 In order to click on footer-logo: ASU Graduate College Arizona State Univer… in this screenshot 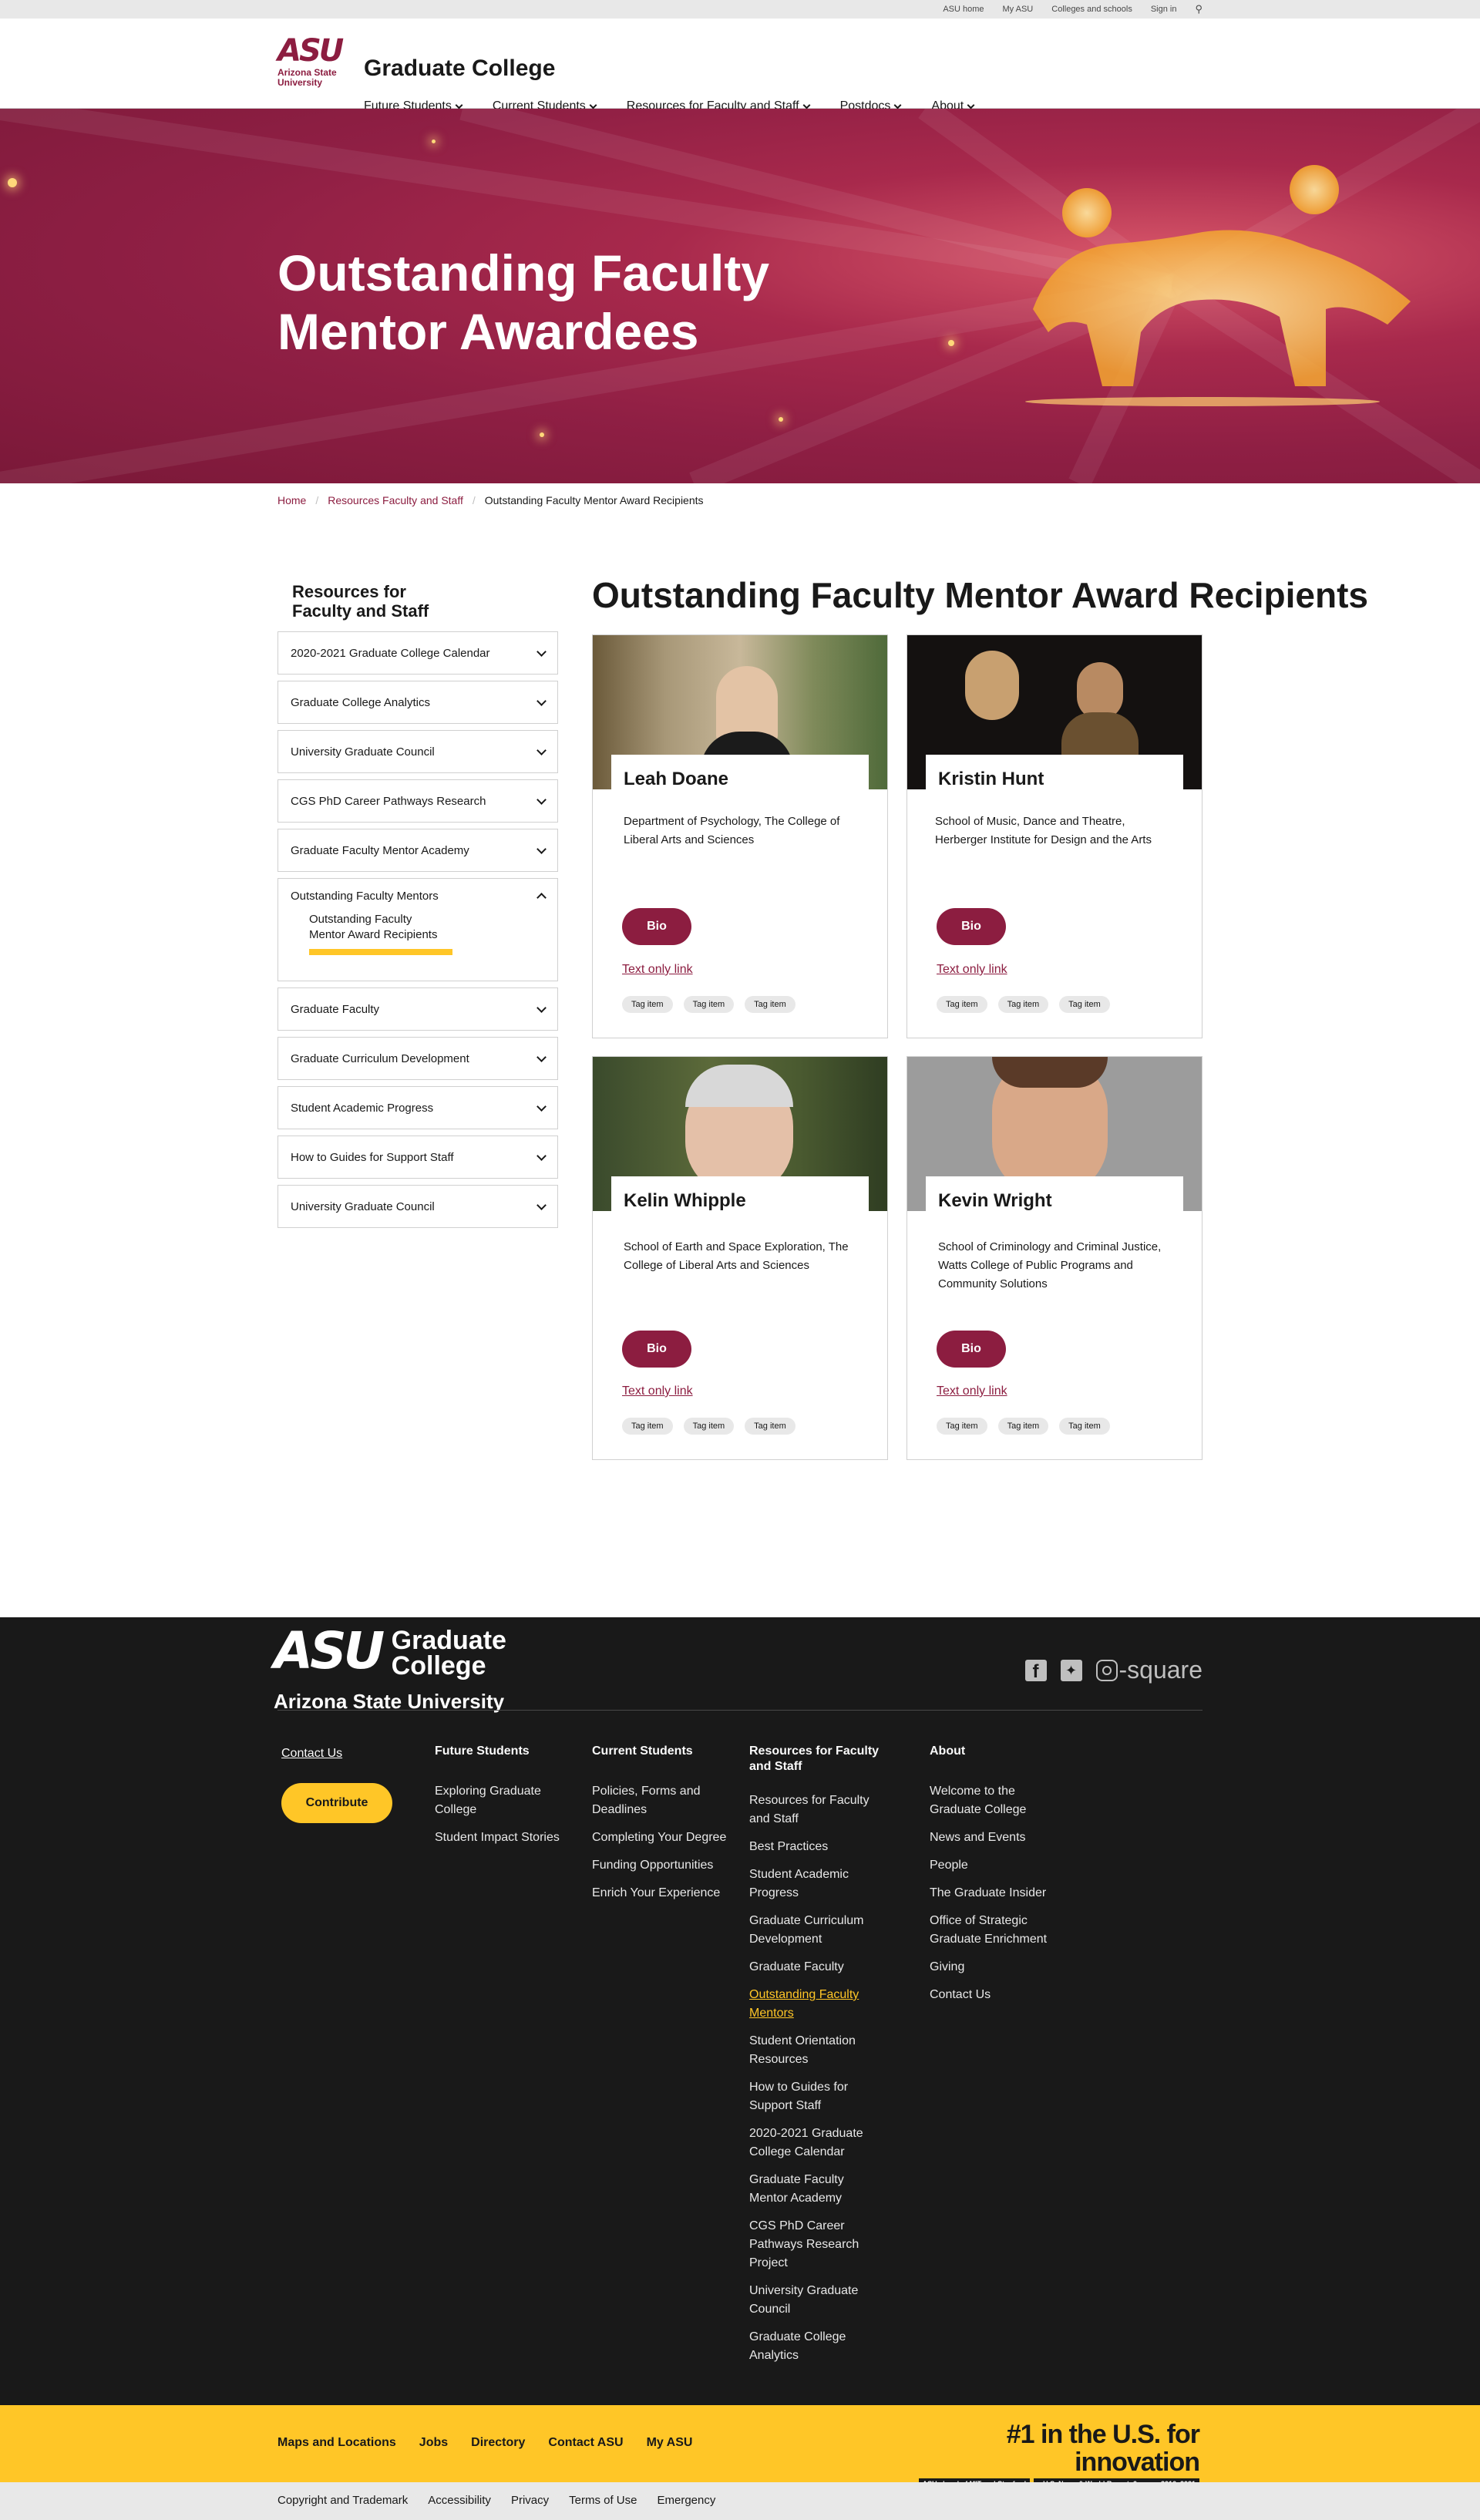, I will do `click(390, 1670)`.